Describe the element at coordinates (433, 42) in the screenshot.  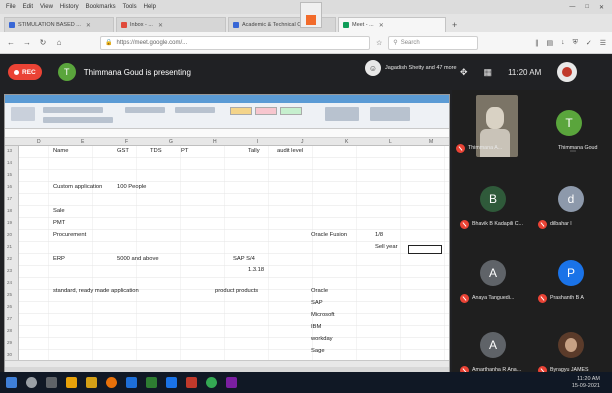
I see `search-input: ⚲ Search` at that location.